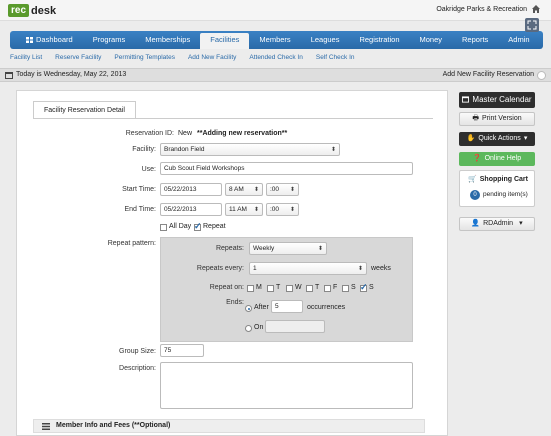 This screenshot has height=436, width=551. Describe the element at coordinates (475, 118) in the screenshot. I see `print-icon: 🖶` at that location.